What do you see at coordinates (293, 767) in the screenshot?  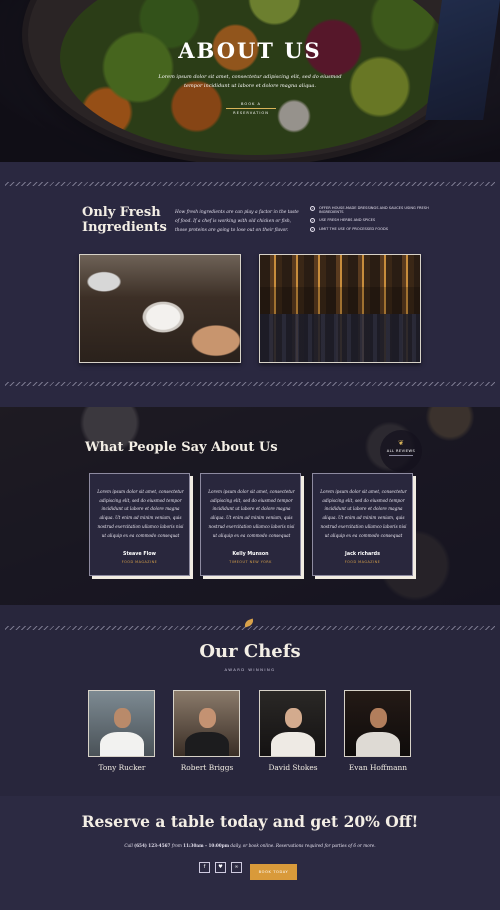 I see `chef-name: David Stokes` at bounding box center [293, 767].